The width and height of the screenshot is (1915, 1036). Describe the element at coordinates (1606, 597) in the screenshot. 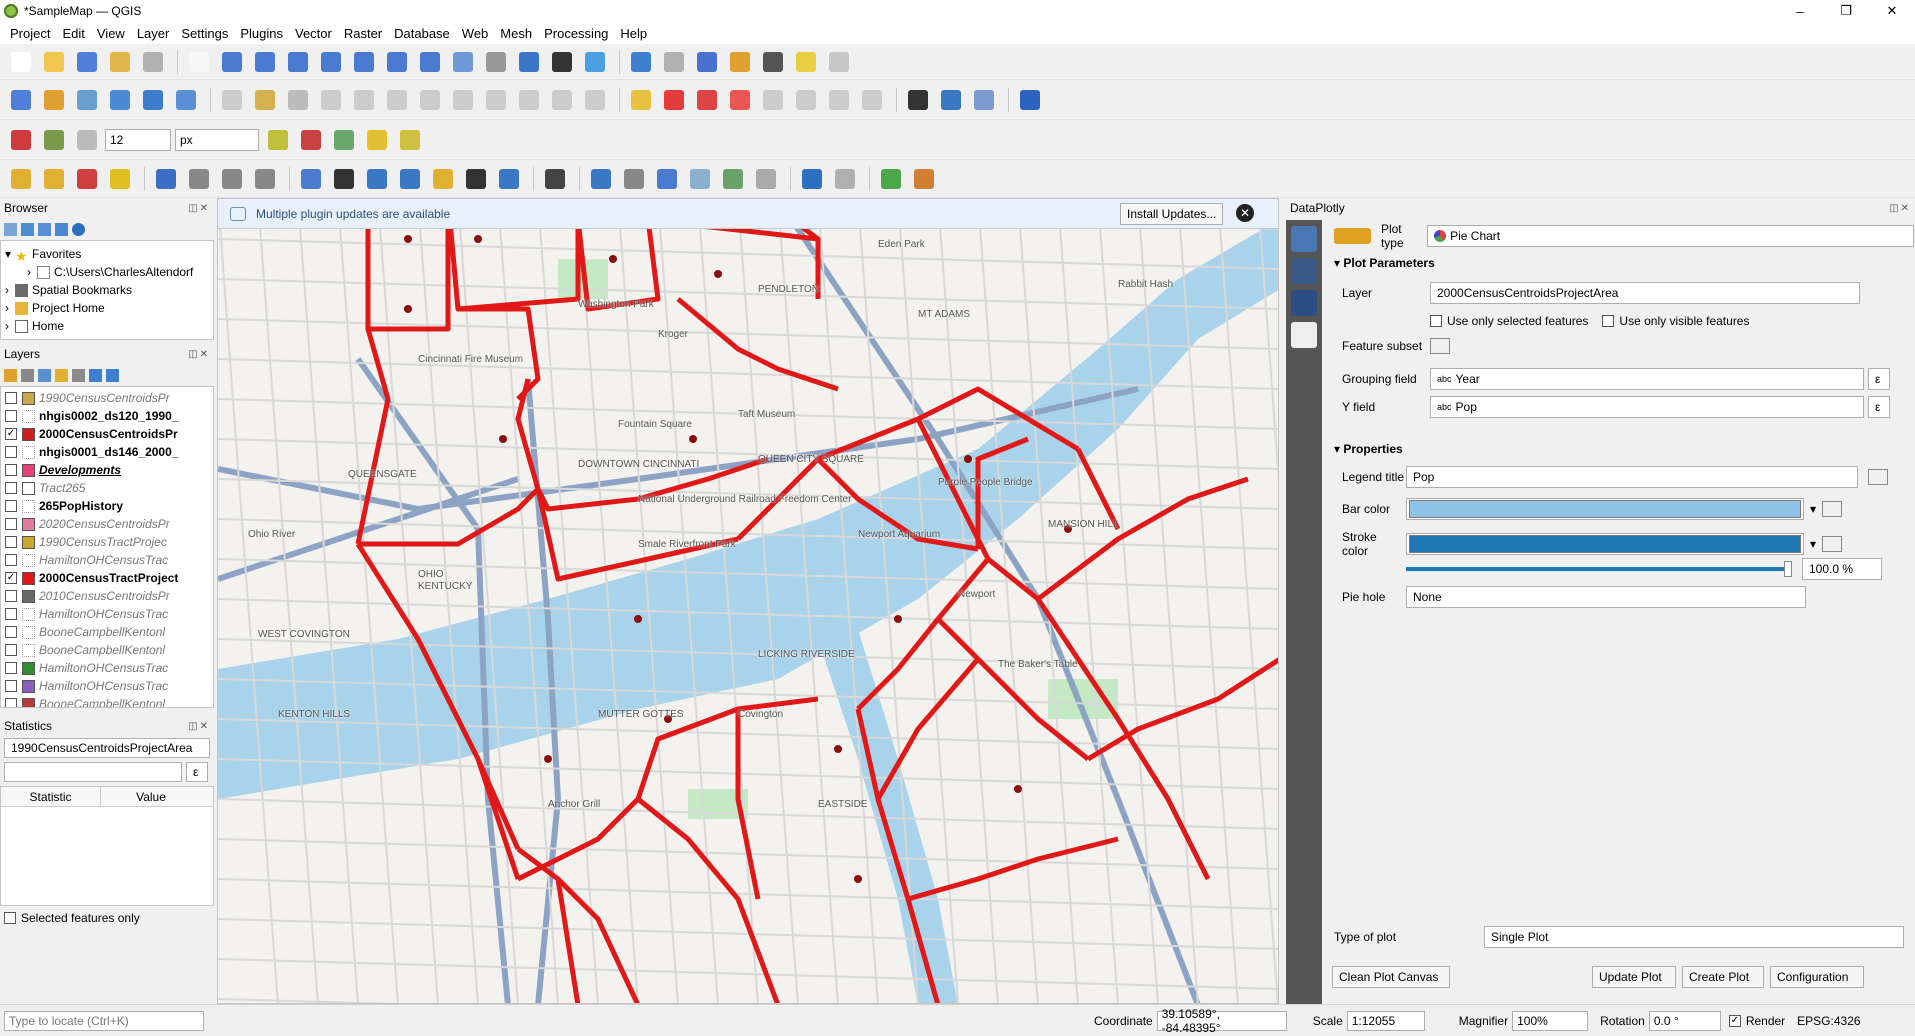

I see `pie-hole-spinbox: None` at that location.